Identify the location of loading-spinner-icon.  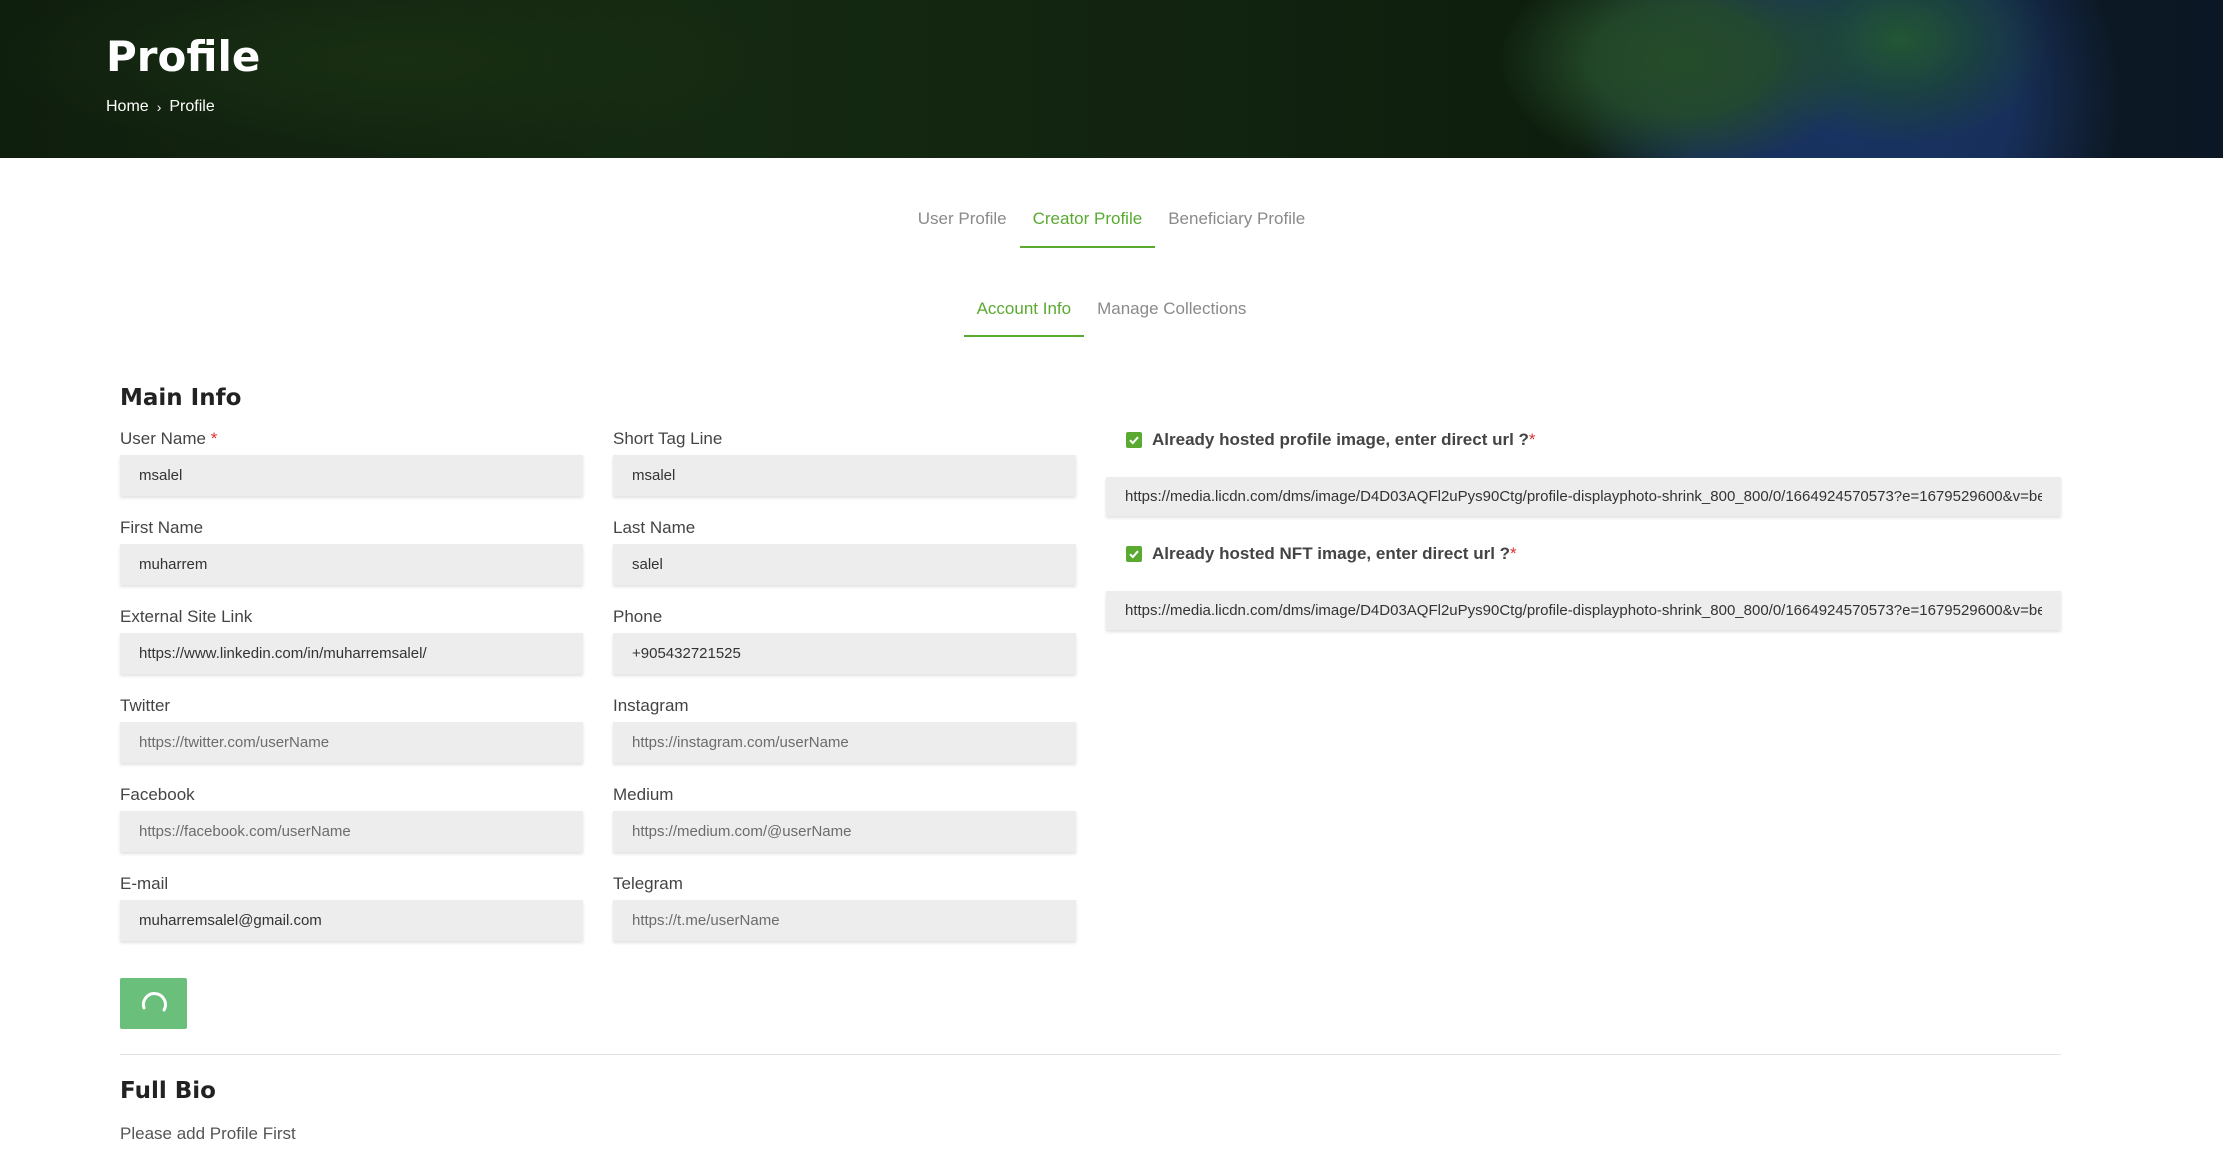
(154, 1001).